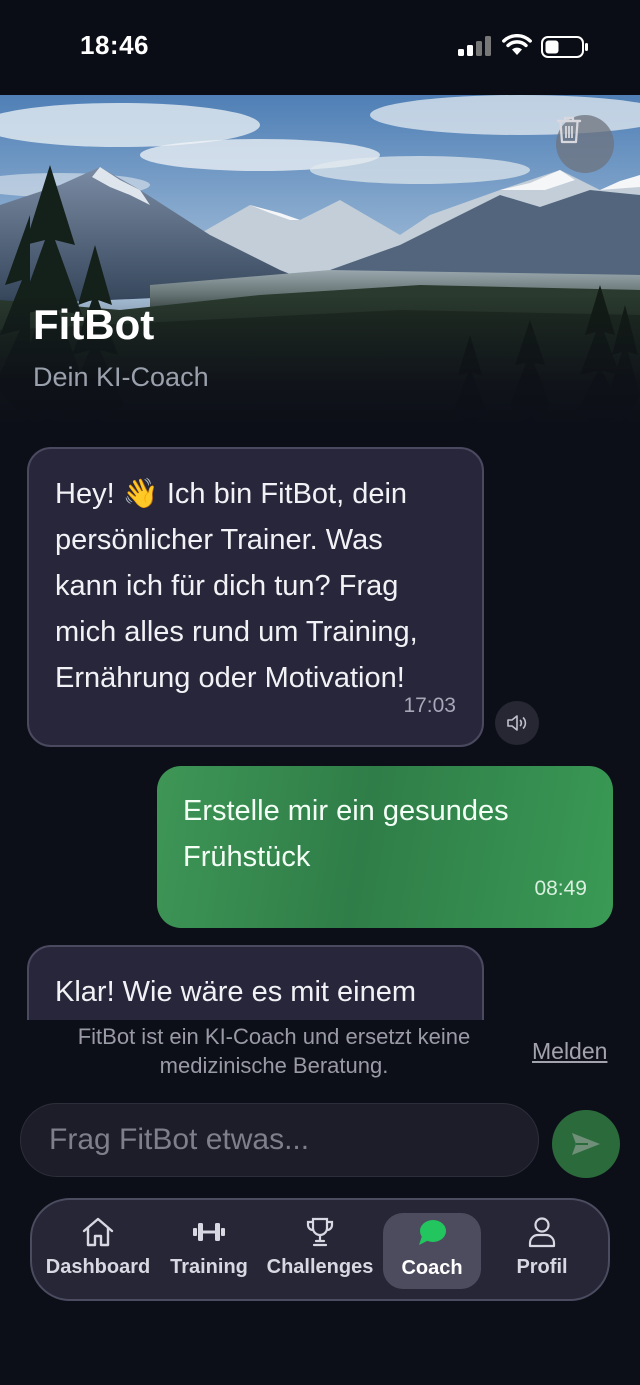 The image size is (640, 1385). I want to click on tab-dashboard: Dashboard, so click(98, 1250).